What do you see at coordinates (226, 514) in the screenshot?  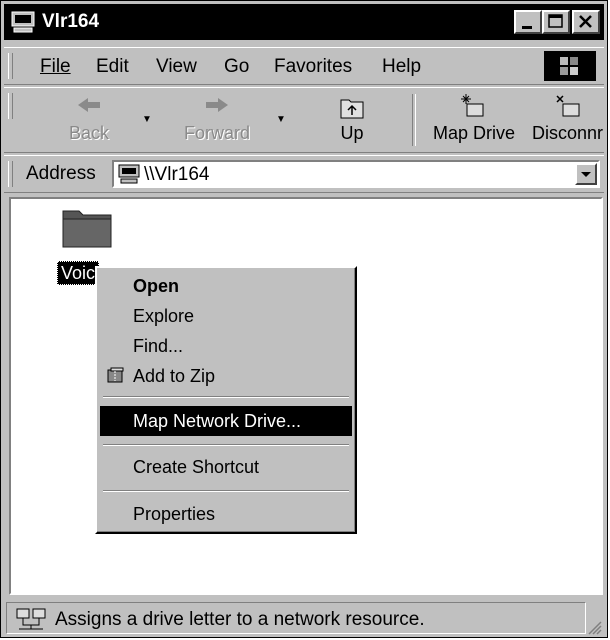 I see `menu-properties: Properties` at bounding box center [226, 514].